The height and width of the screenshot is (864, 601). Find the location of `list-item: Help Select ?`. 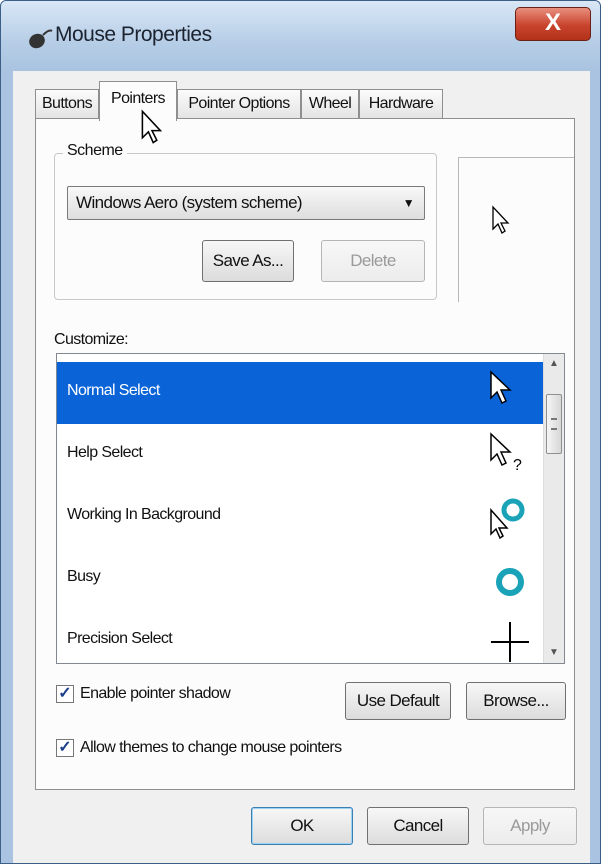

list-item: Help Select ? is located at coordinates (300, 455).